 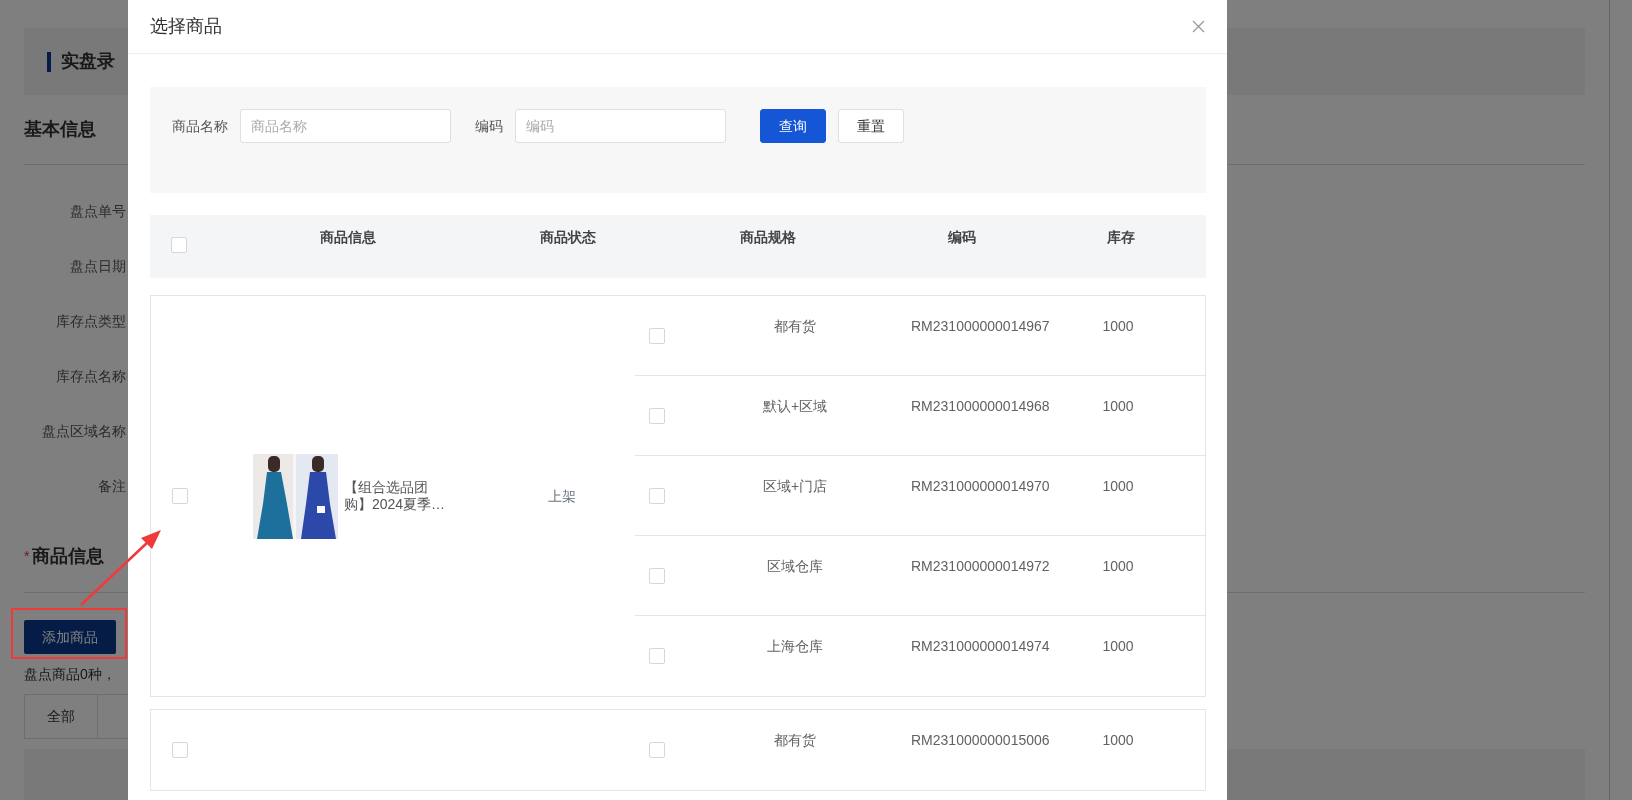 I want to click on field-label: 商品名称, so click(x=200, y=126).